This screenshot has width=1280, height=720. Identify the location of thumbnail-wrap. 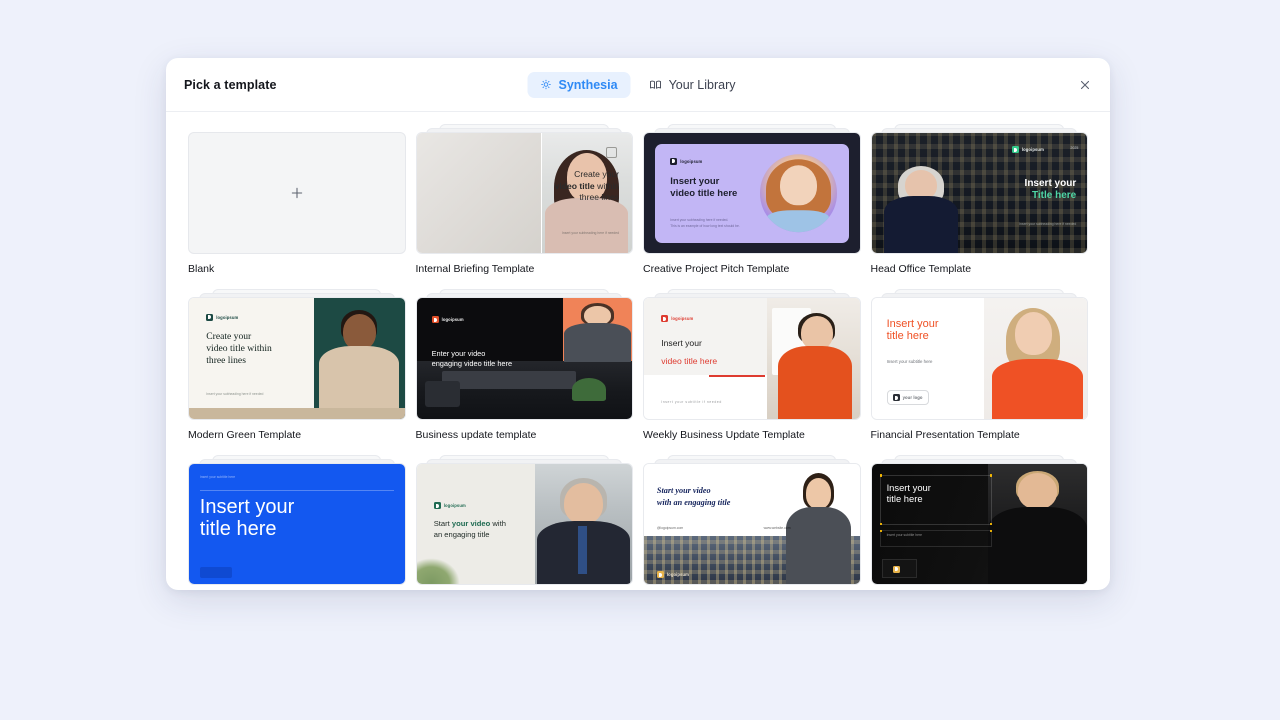
(297, 189).